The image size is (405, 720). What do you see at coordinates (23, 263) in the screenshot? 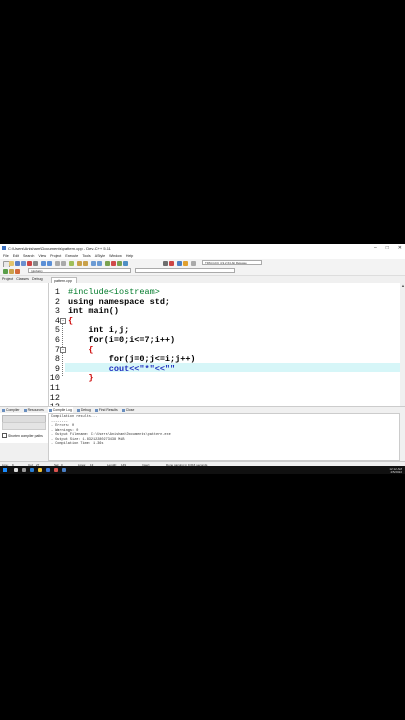
I see `save-all-icon` at bounding box center [23, 263].